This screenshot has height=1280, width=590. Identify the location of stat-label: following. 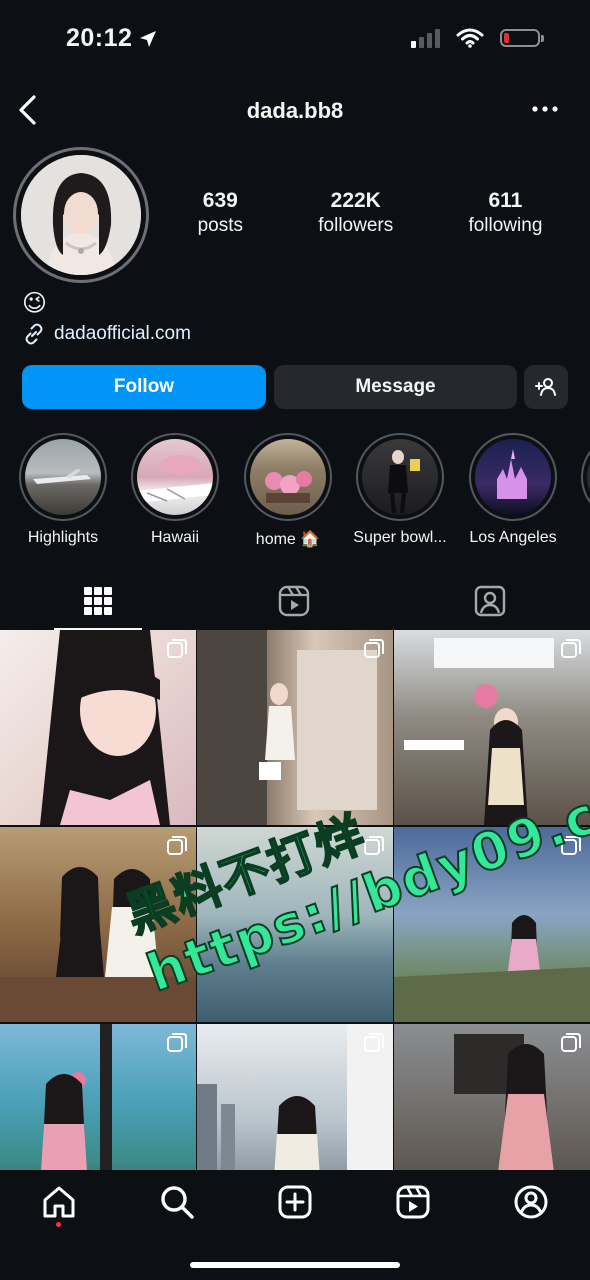
(505, 225).